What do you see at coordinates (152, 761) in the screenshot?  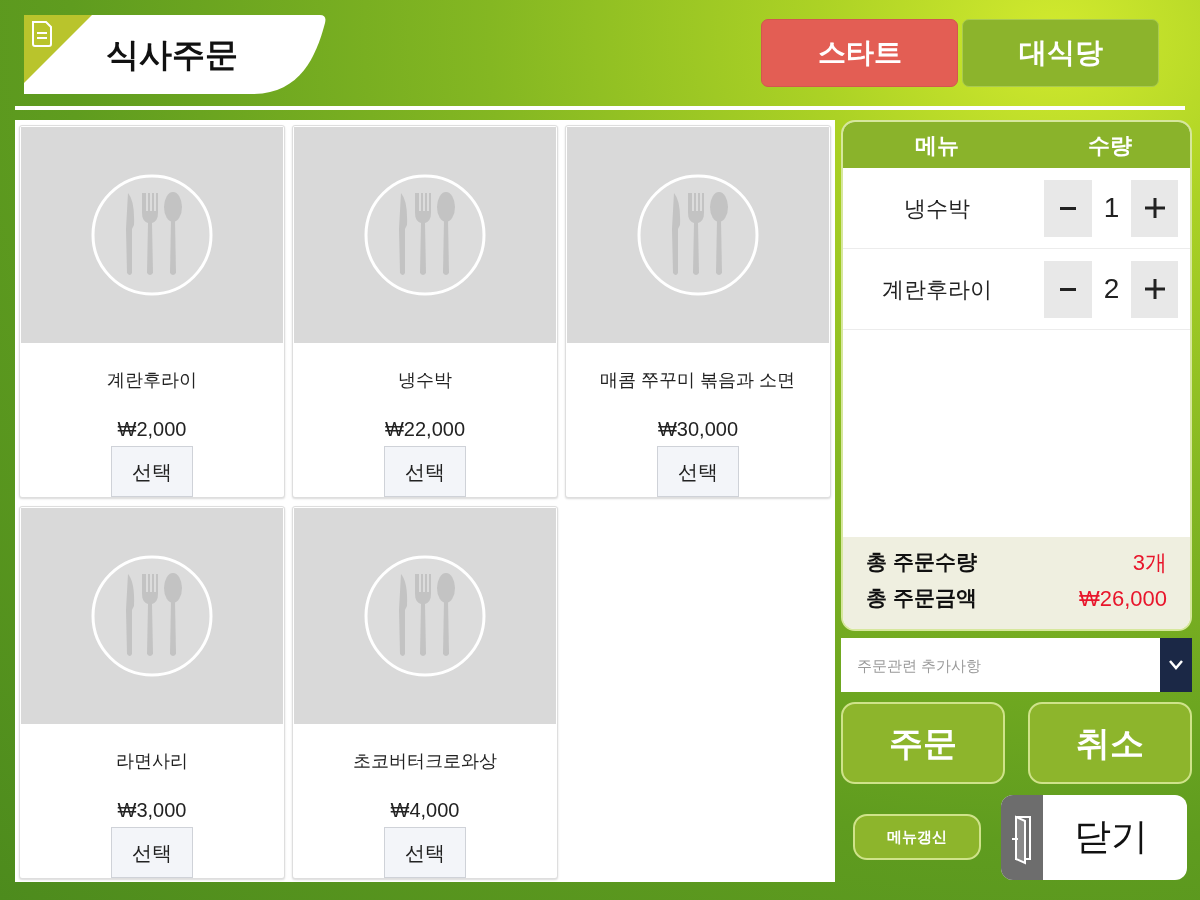 I see `menu-name: 라면사리` at bounding box center [152, 761].